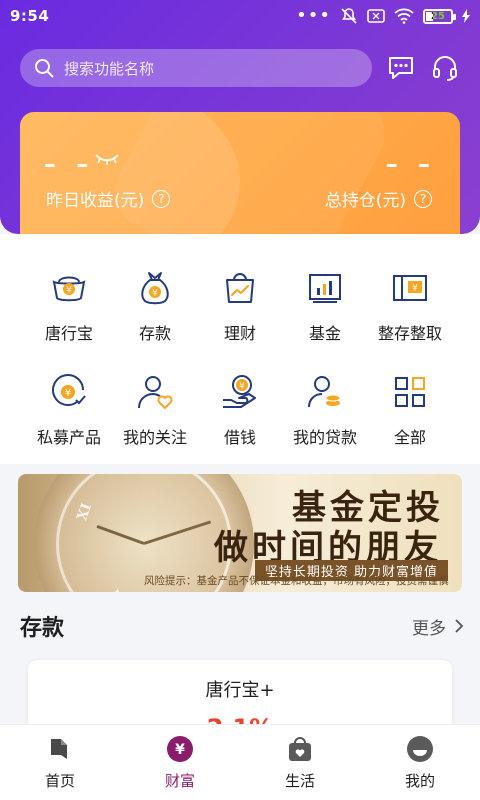 The width and height of the screenshot is (480, 800). Describe the element at coordinates (429, 628) in the screenshot. I see `more-text: 更多` at that location.